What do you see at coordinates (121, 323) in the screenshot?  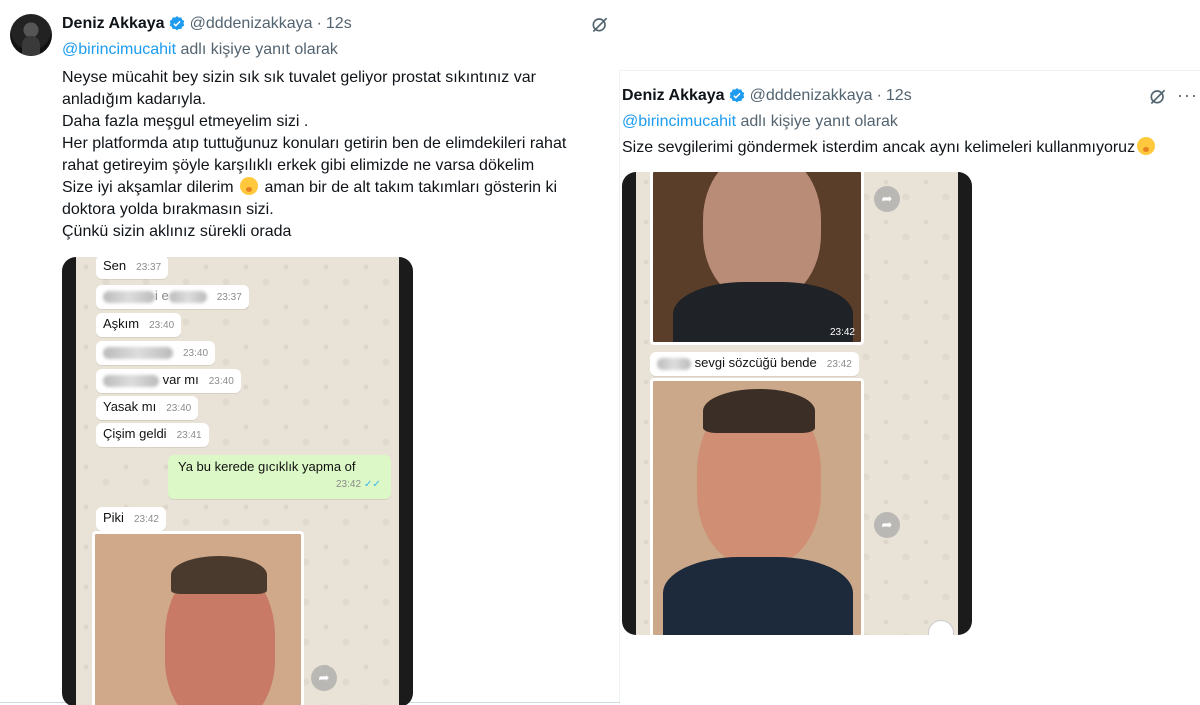 I see `message-text: Aşkım` at bounding box center [121, 323].